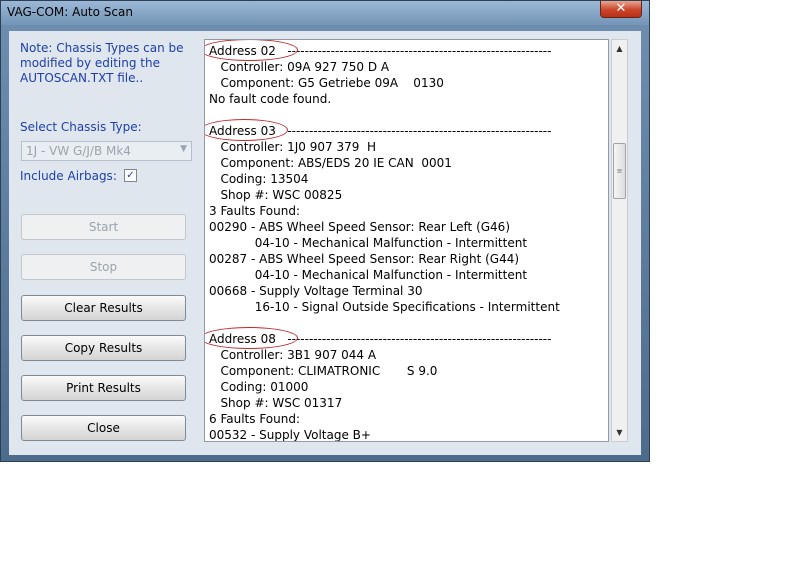 This screenshot has height=562, width=800. What do you see at coordinates (103, 227) in the screenshot?
I see `start-button: Start` at bounding box center [103, 227].